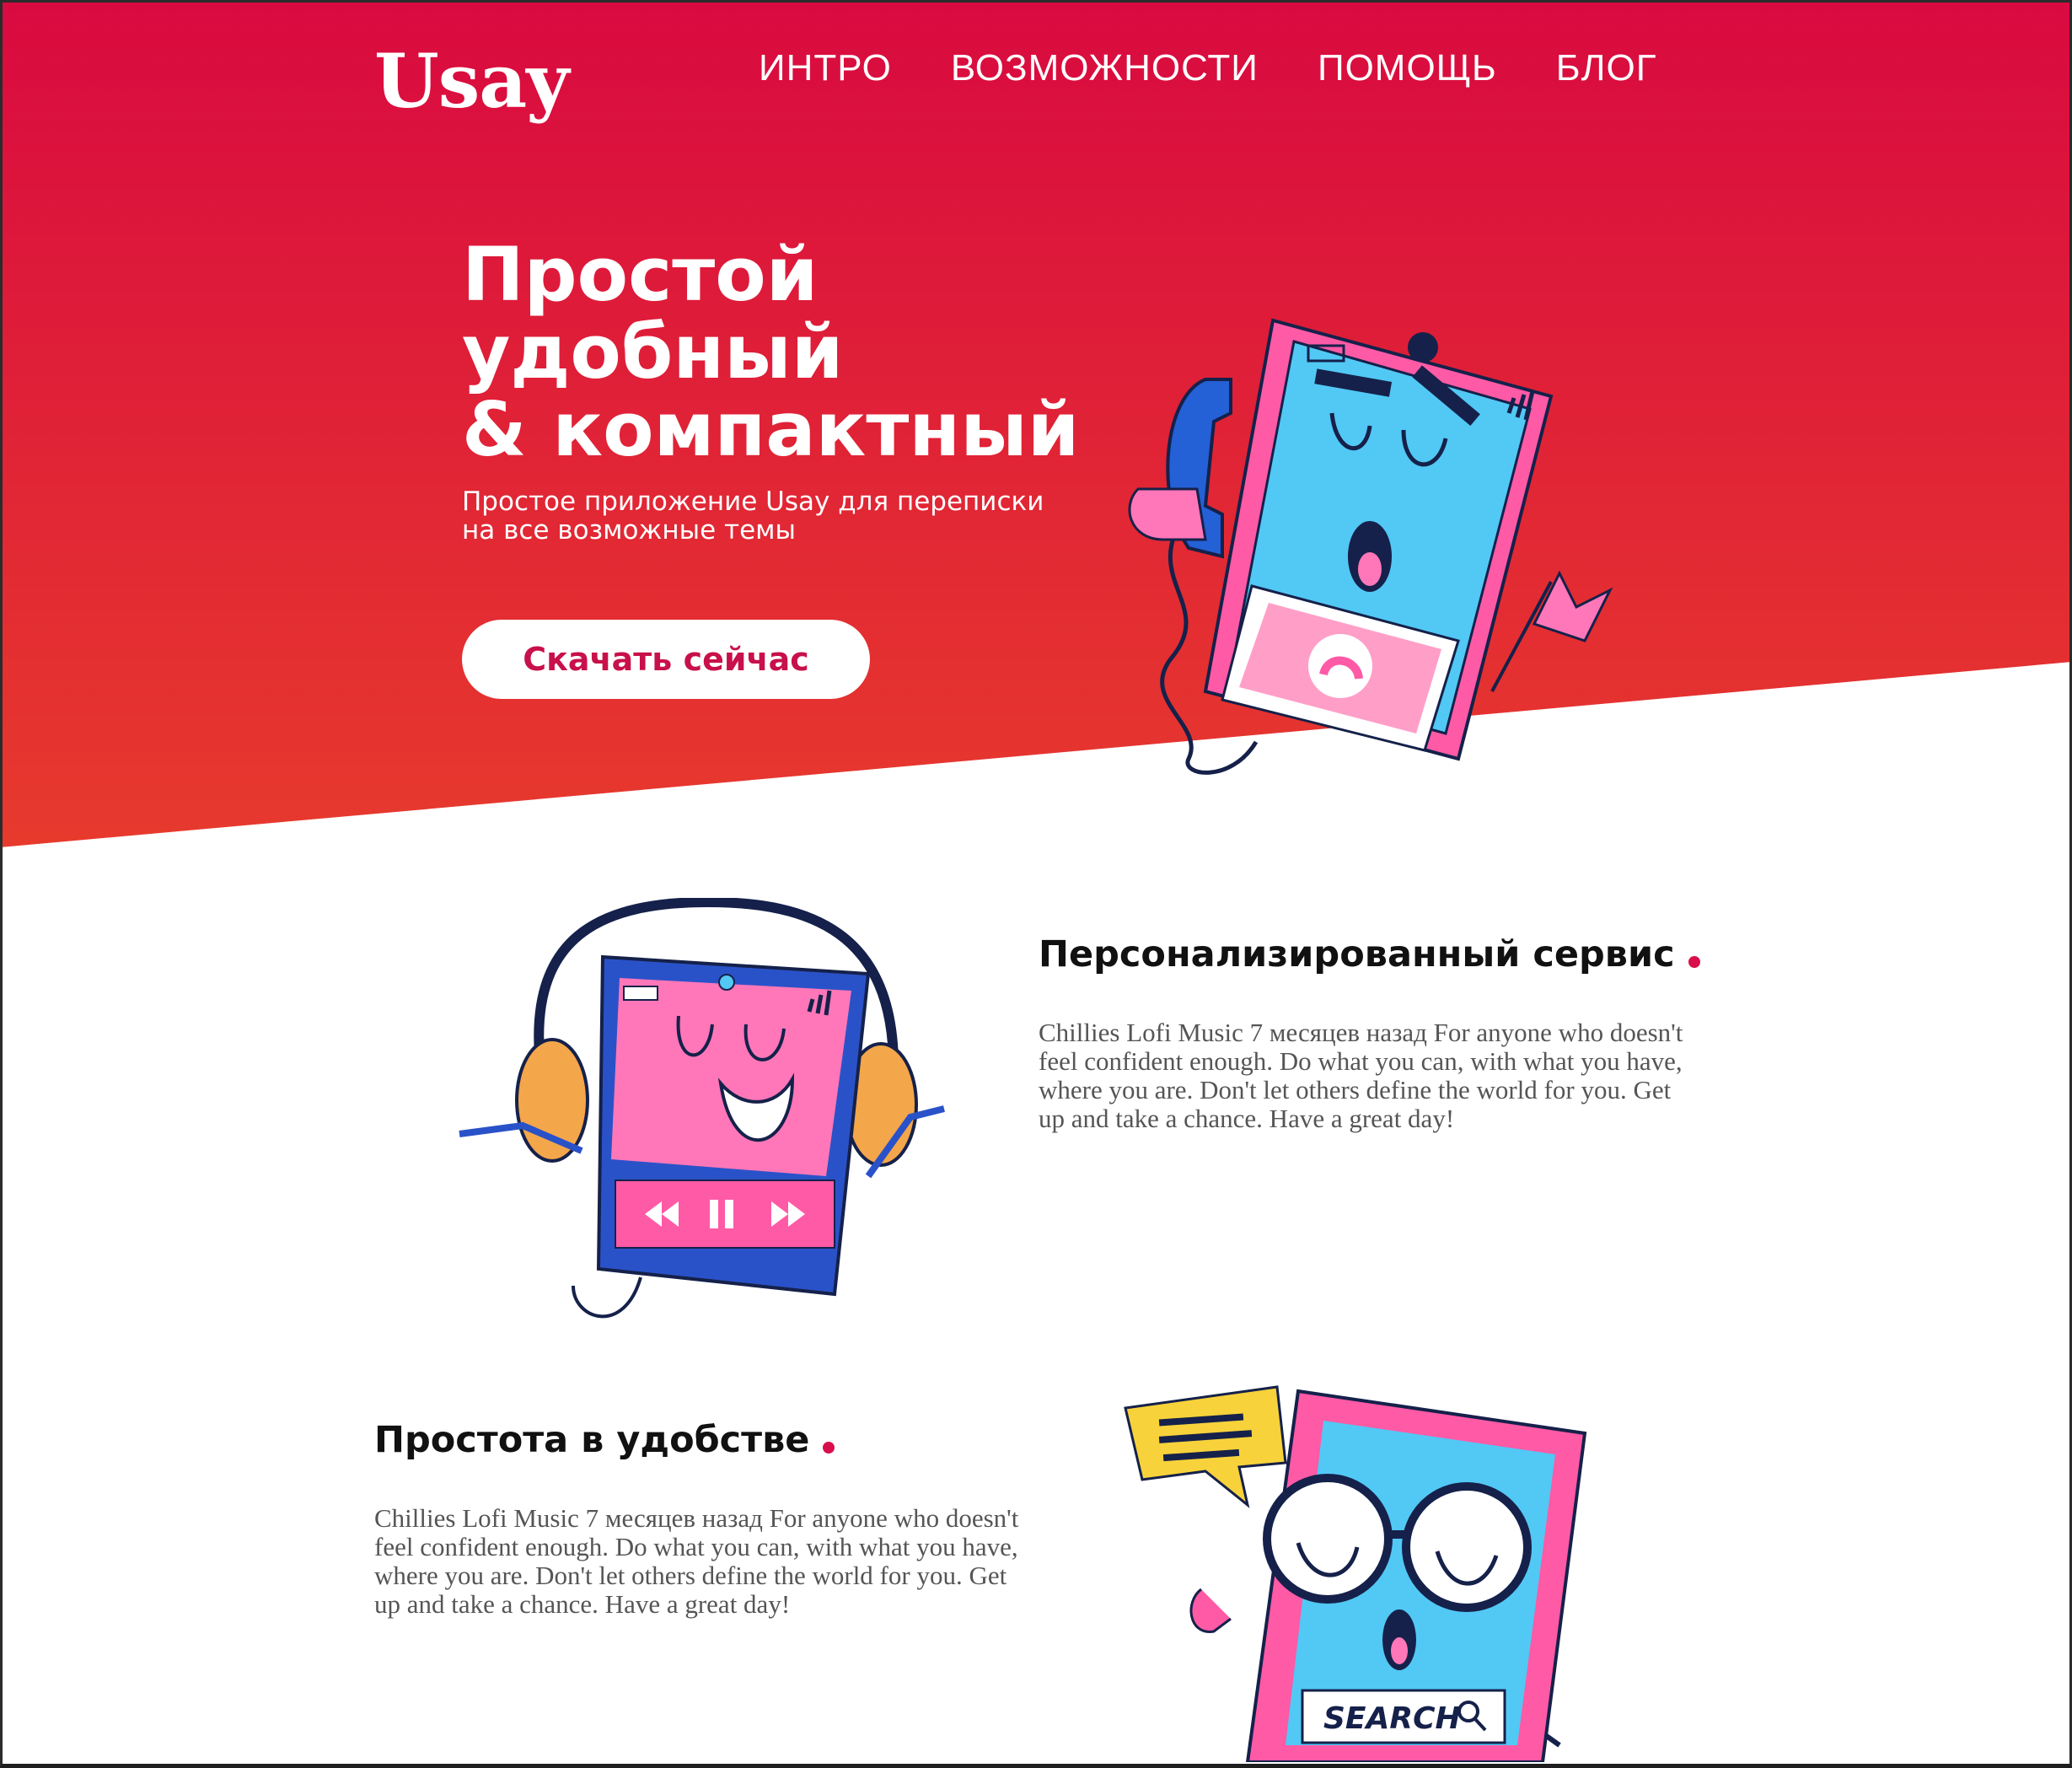  What do you see at coordinates (1606, 68) in the screenshot?
I see `nav-blog: БЛОГ` at bounding box center [1606, 68].